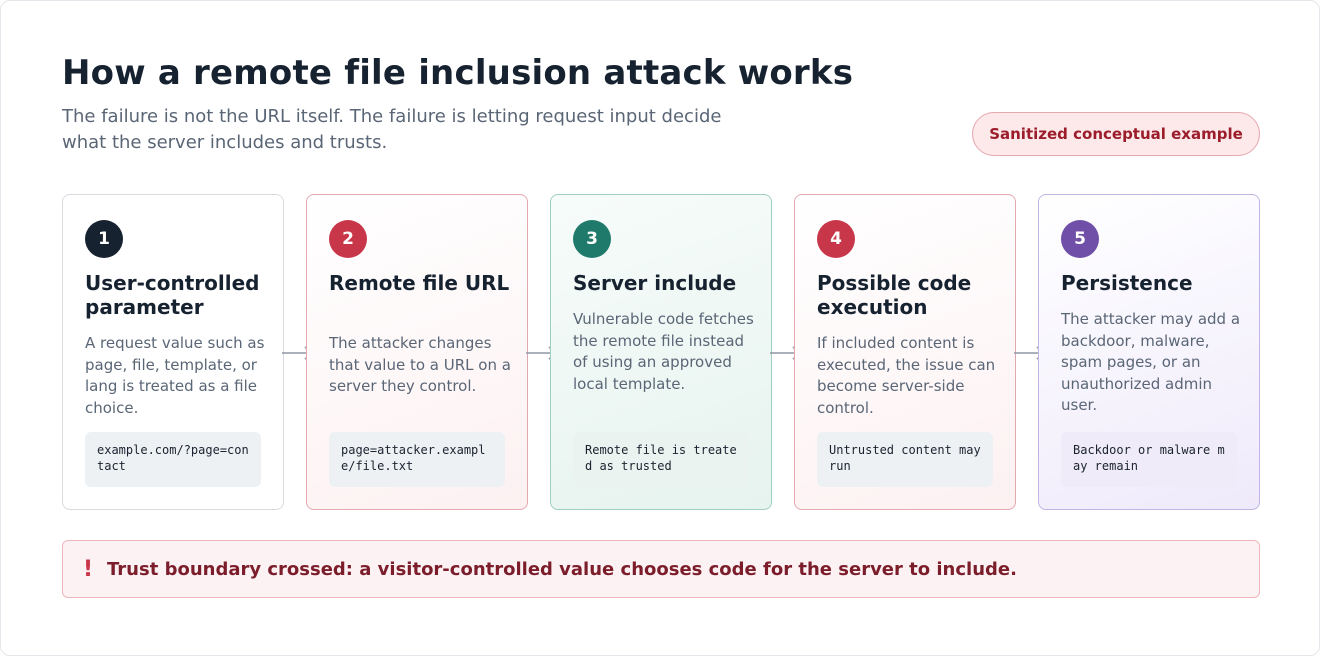 The height and width of the screenshot is (656, 1320). What do you see at coordinates (894, 295) in the screenshot?
I see `step-title: Possible code execution` at bounding box center [894, 295].